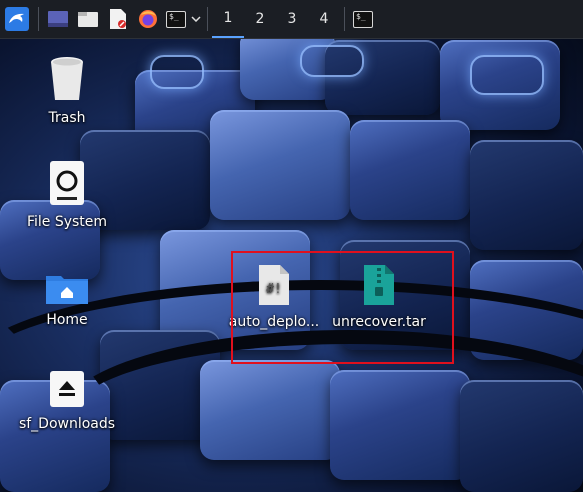 The image size is (583, 492). What do you see at coordinates (67, 424) in the screenshot?
I see `desktop-icon-label: sf_Downloads` at bounding box center [67, 424].